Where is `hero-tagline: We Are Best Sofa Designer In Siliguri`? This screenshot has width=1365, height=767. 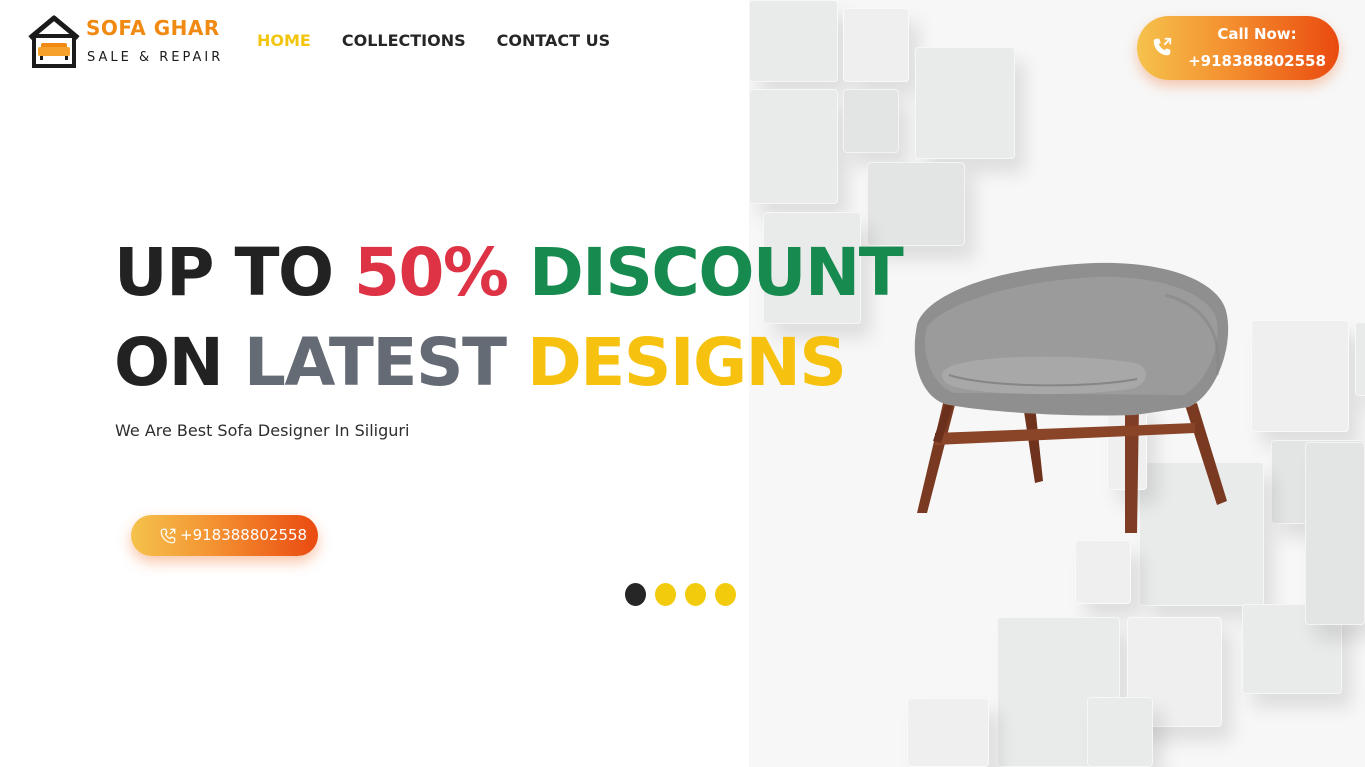 hero-tagline: We Are Best Sofa Designer In Siliguri is located at coordinates (262, 430).